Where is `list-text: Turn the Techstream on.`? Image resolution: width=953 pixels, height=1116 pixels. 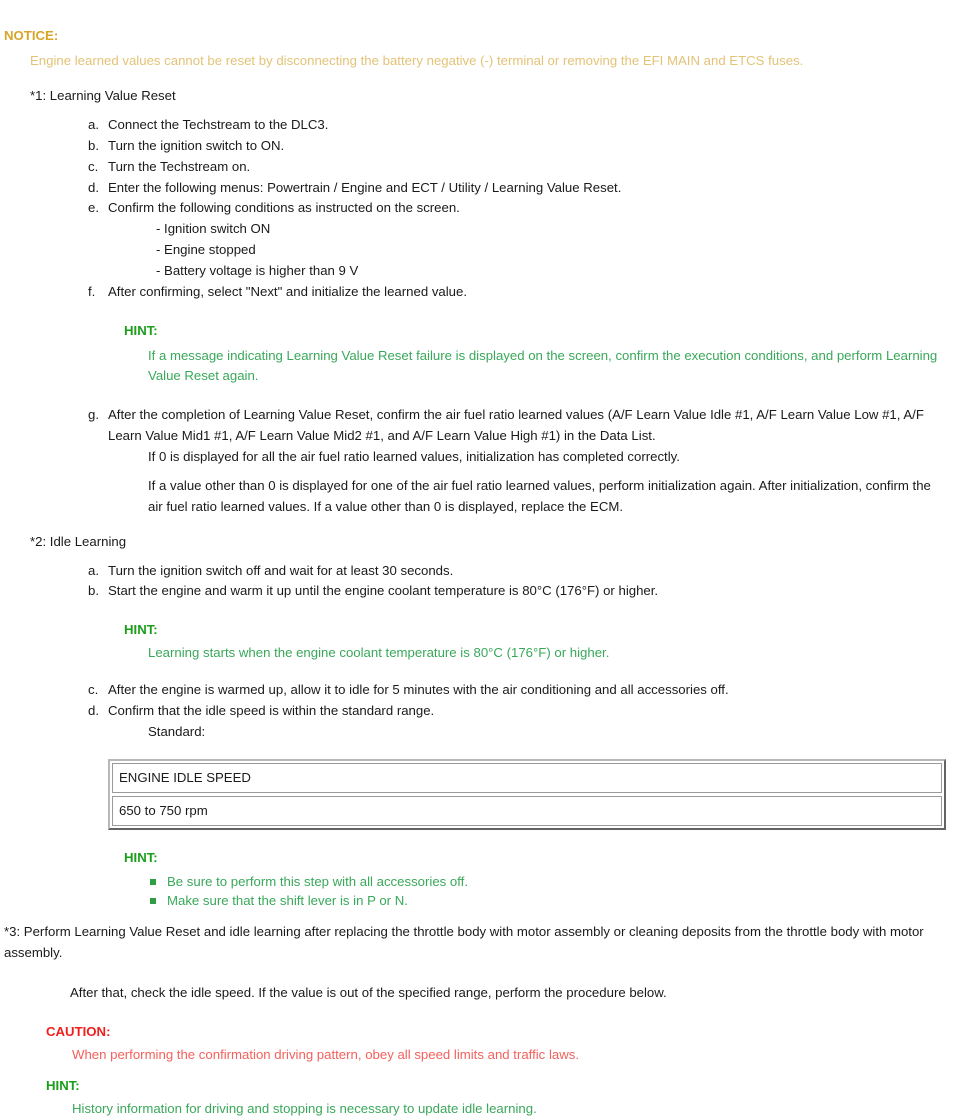 list-text: Turn the Techstream on. is located at coordinates (179, 166).